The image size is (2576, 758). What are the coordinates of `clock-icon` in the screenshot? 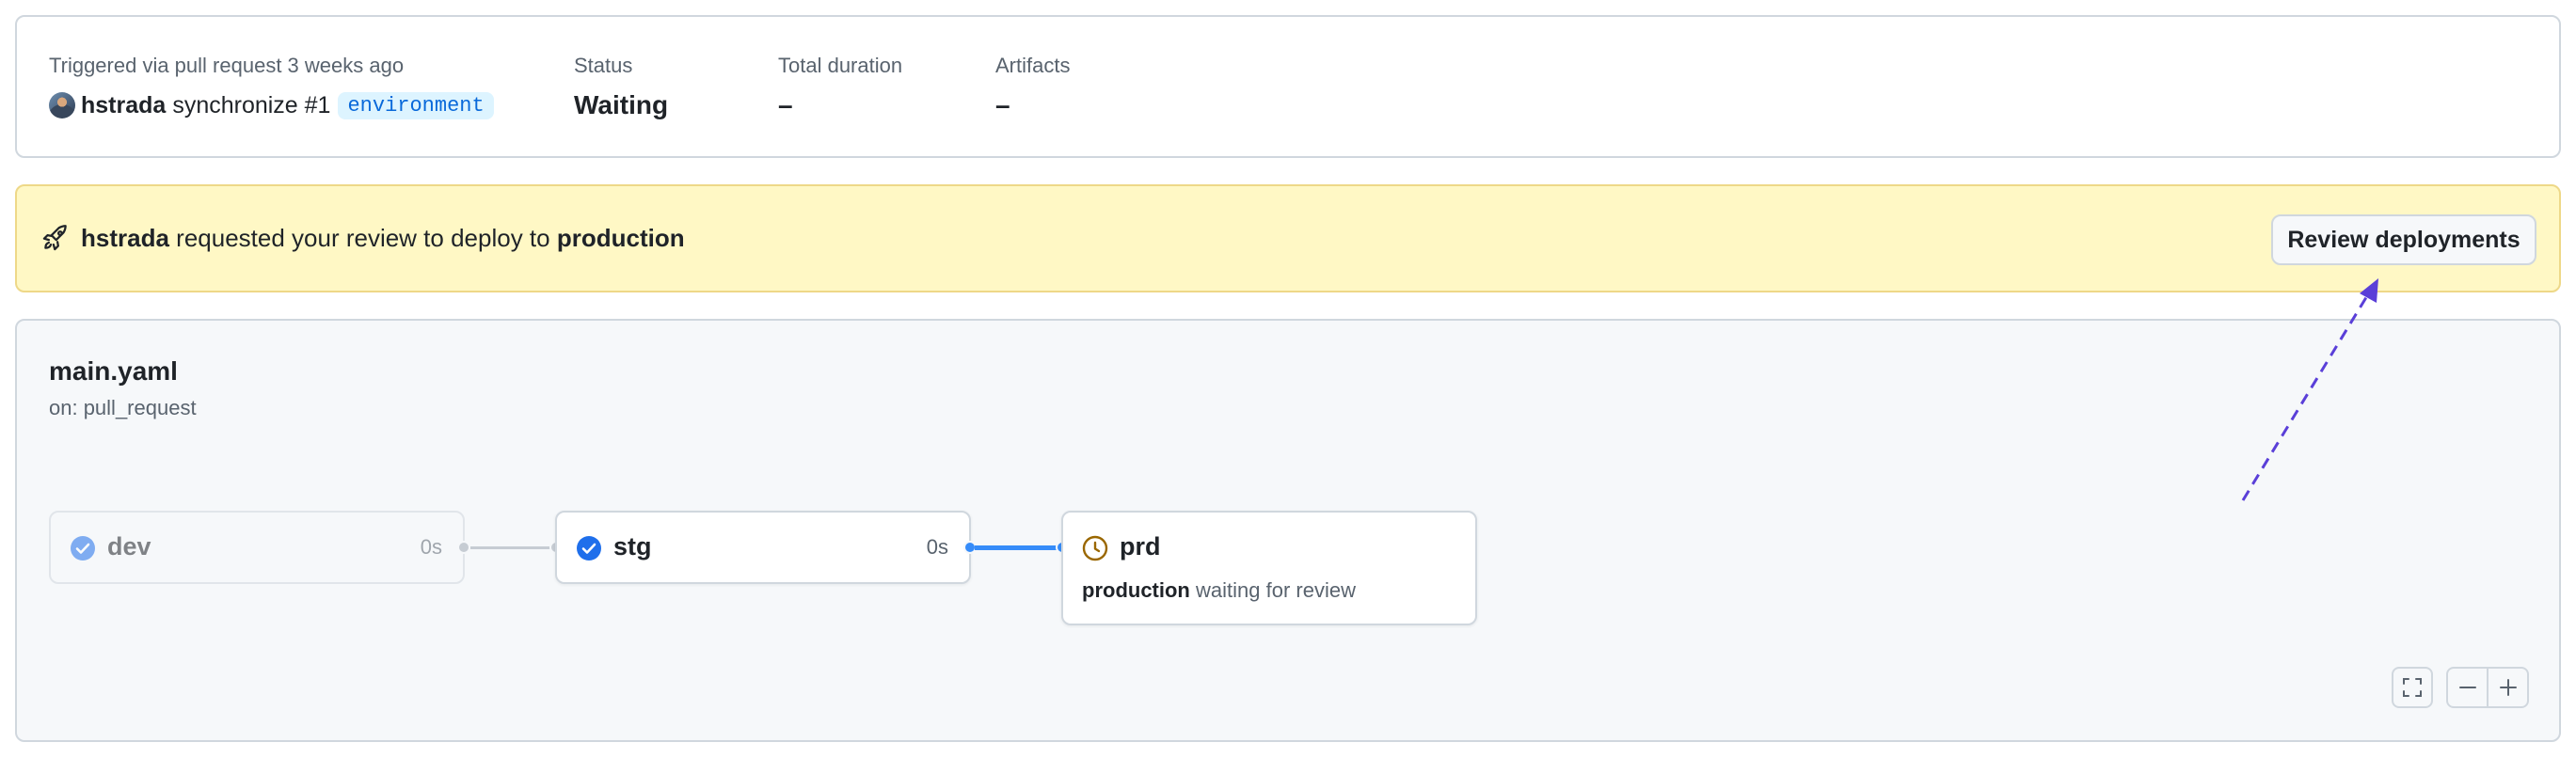 It's located at (1095, 548).